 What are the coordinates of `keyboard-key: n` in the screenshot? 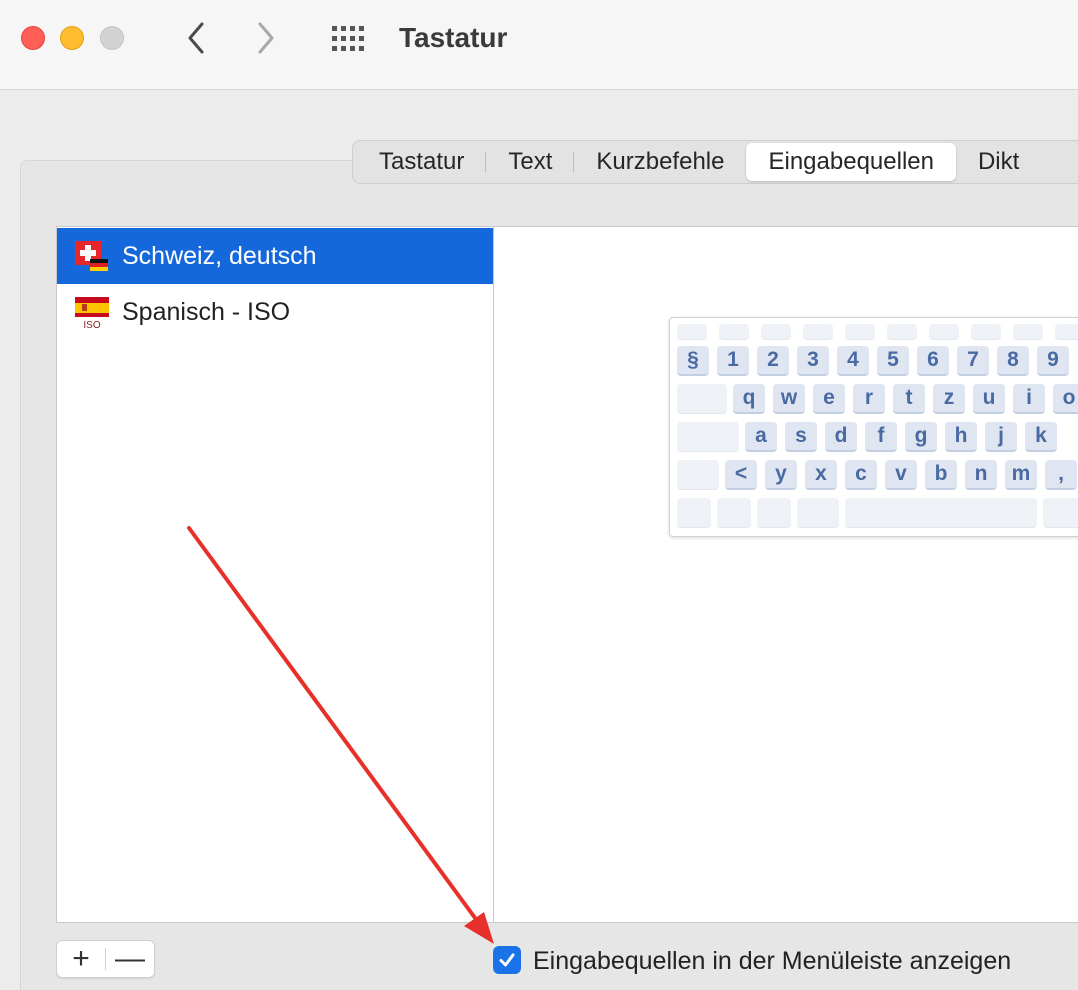 It's located at (981, 475).